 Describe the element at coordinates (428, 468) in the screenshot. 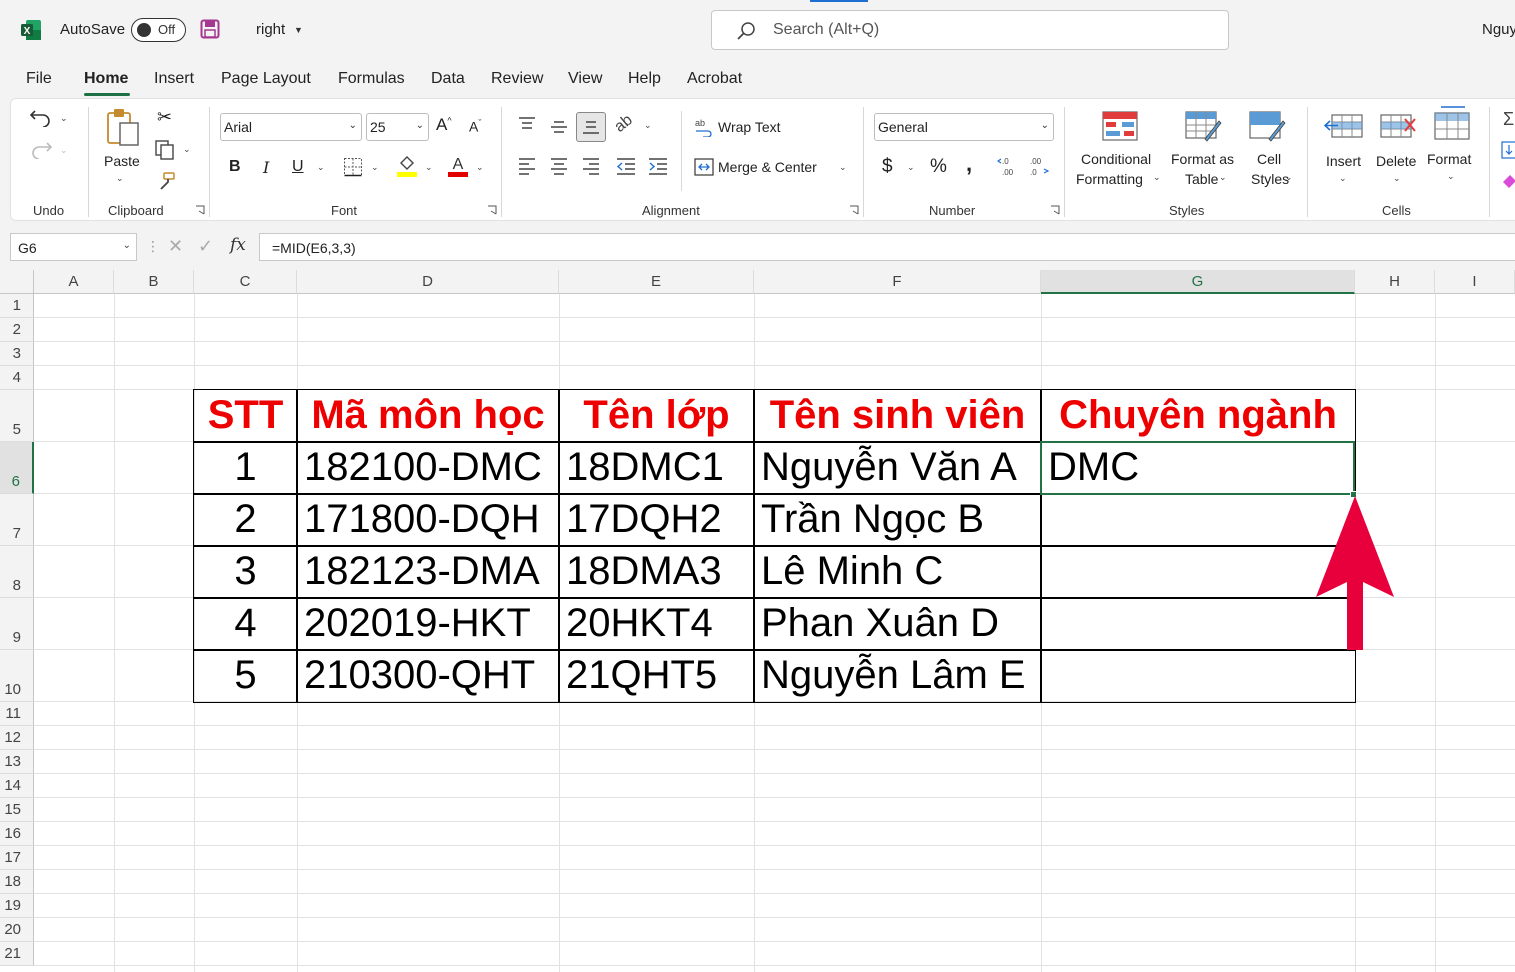

I see `table-cell: 182100-DMC` at that location.